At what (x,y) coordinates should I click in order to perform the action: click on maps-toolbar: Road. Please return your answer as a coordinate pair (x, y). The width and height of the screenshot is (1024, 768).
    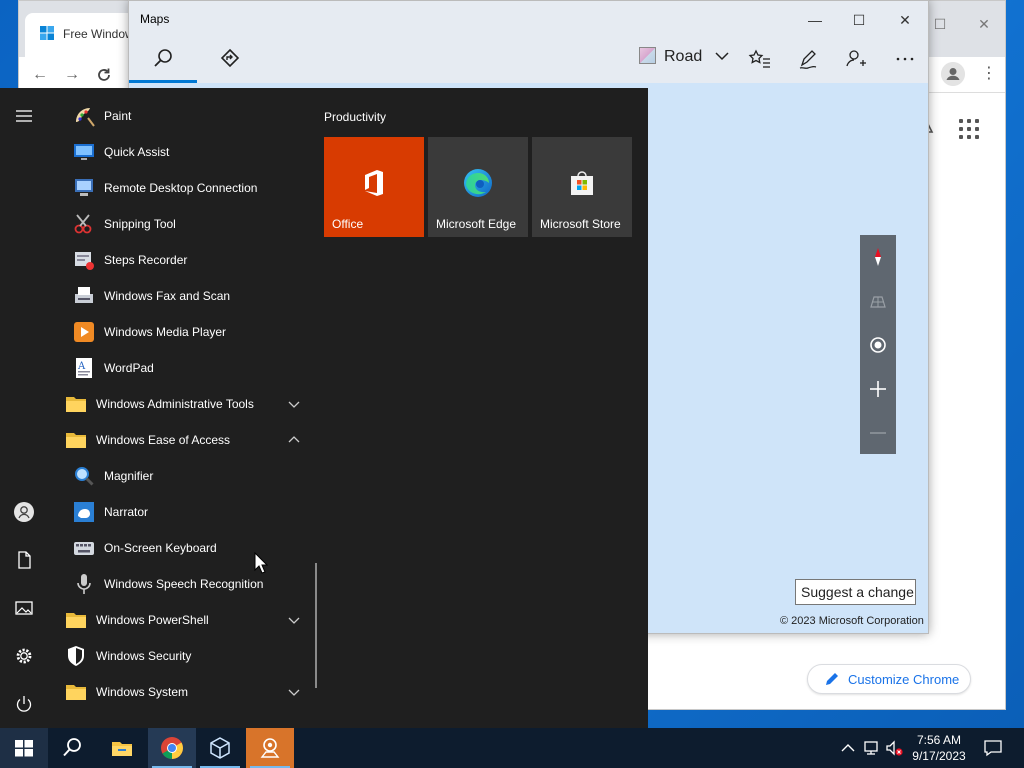
    Looking at the image, I should click on (528, 60).